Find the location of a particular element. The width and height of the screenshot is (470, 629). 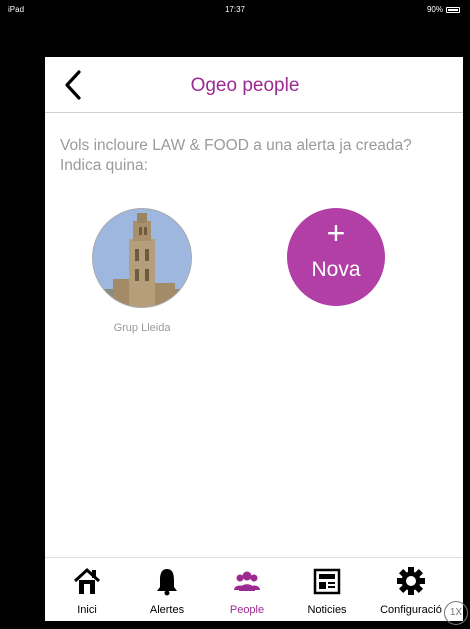

tab-inici: Inici is located at coordinates (87, 589).